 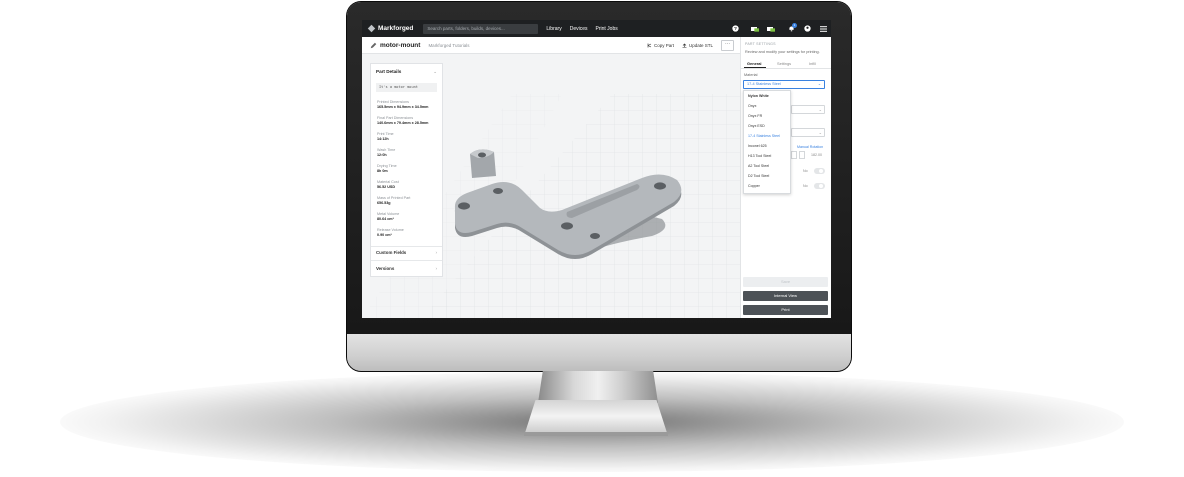 I want to click on option-onyx: Onyx, so click(x=752, y=106).